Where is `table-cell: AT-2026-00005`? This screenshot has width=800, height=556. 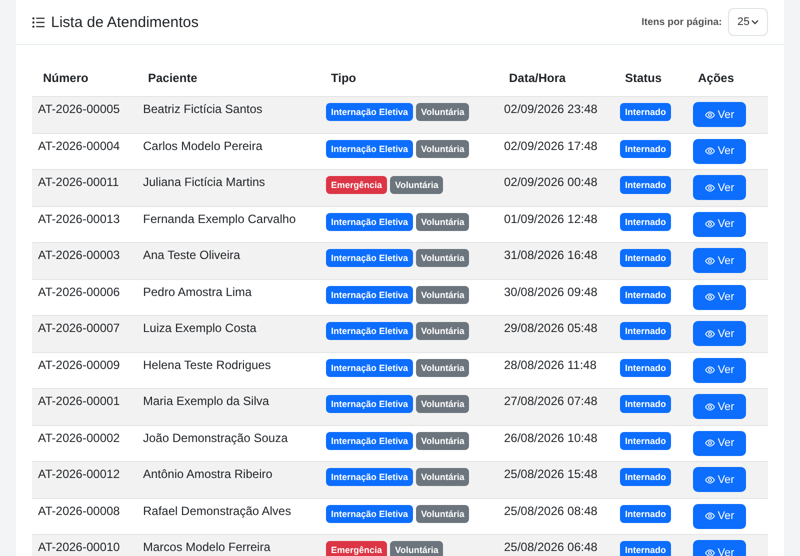
table-cell: AT-2026-00005 is located at coordinates (79, 109).